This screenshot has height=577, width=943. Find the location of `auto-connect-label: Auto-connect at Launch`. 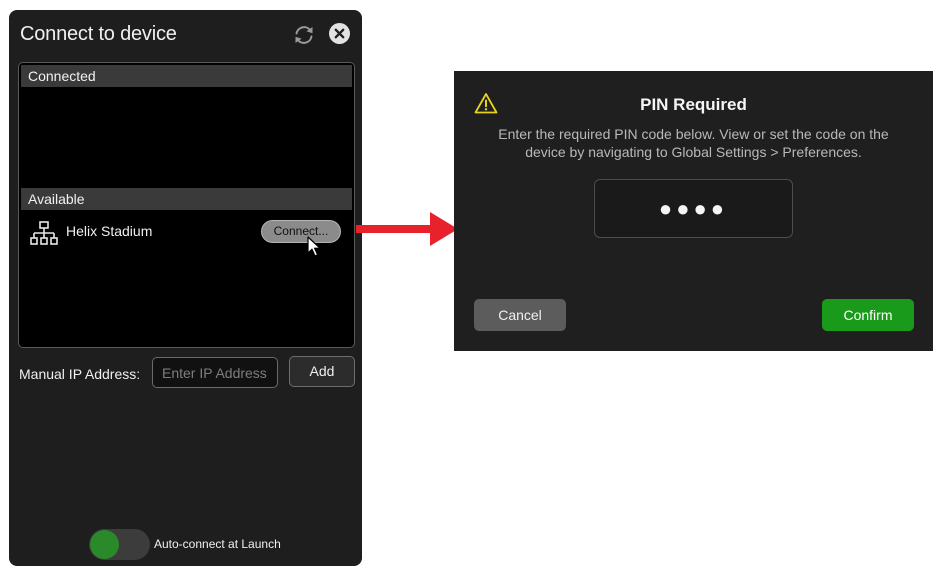

auto-connect-label: Auto-connect at Launch is located at coordinates (217, 544).